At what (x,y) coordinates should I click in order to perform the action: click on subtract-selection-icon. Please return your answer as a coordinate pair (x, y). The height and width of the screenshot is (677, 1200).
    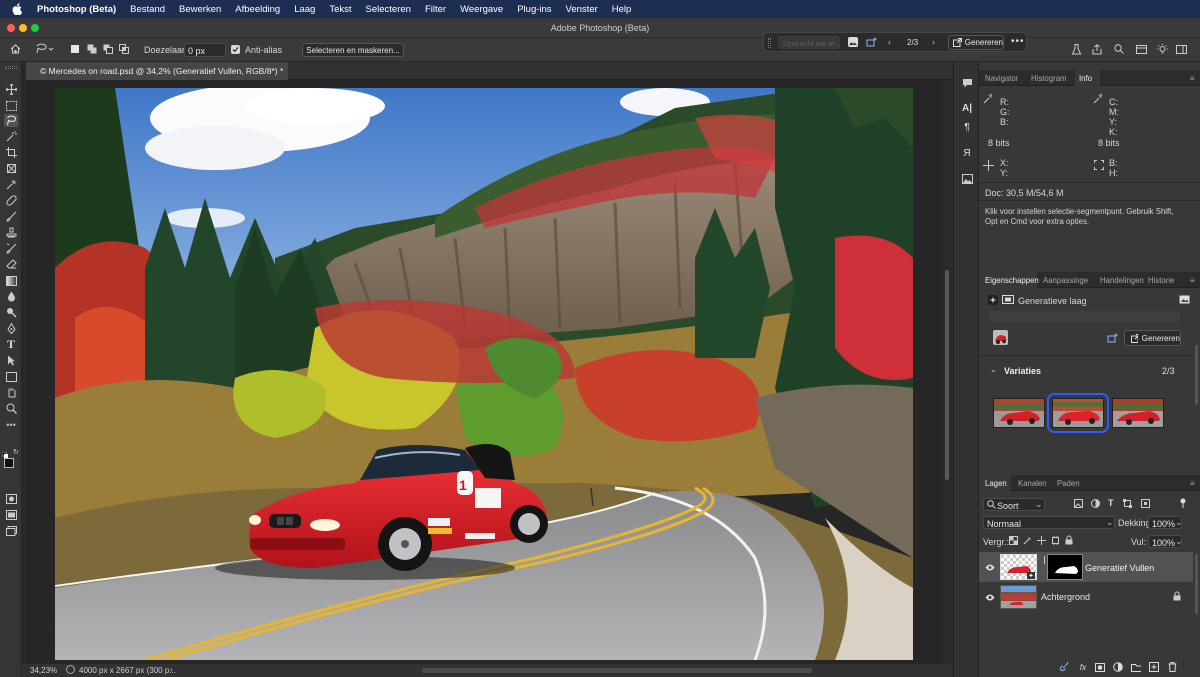
    Looking at the image, I should click on (108, 49).